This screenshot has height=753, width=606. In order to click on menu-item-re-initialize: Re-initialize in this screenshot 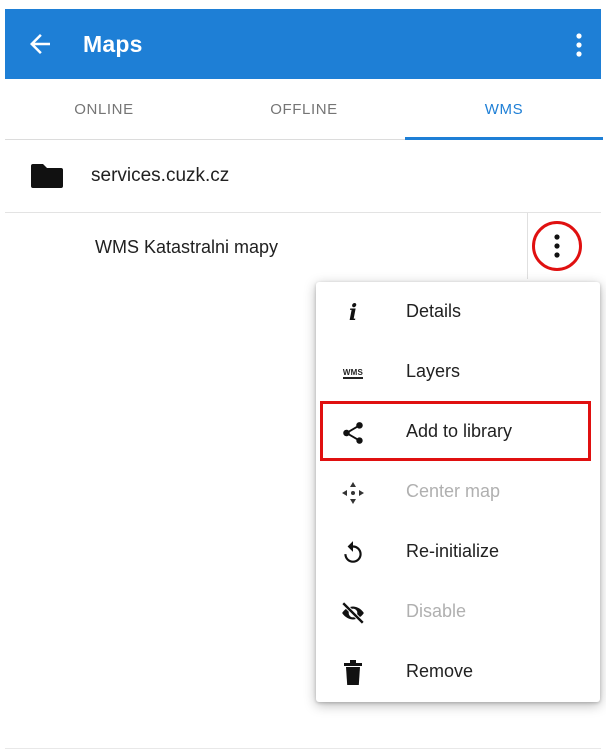, I will do `click(458, 552)`.